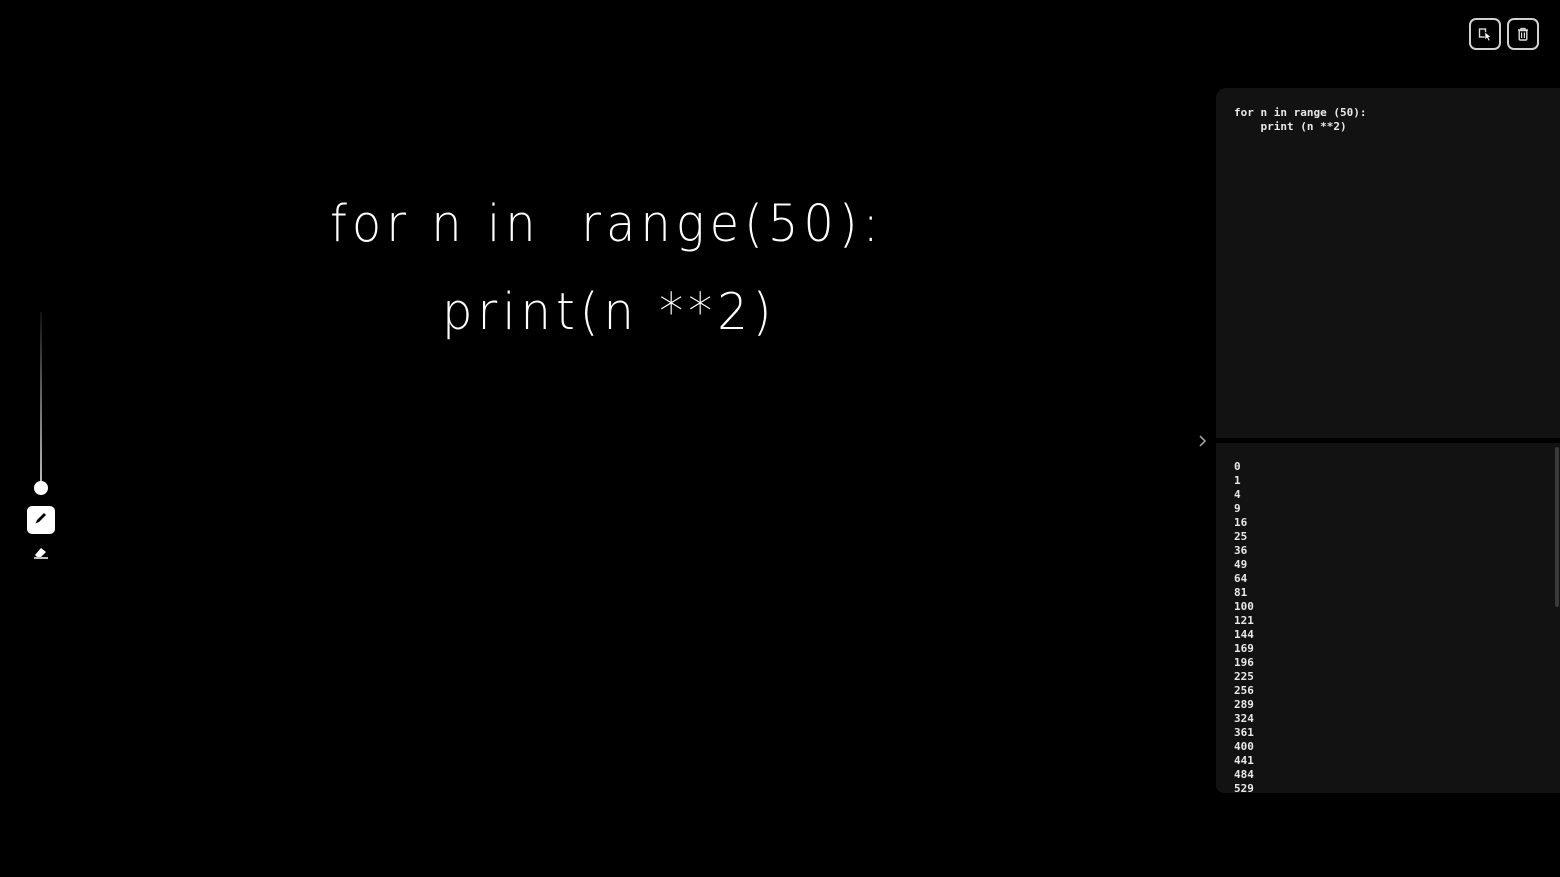 This screenshot has width=1560, height=877. What do you see at coordinates (1244, 718) in the screenshot?
I see `output-line: 324` at bounding box center [1244, 718].